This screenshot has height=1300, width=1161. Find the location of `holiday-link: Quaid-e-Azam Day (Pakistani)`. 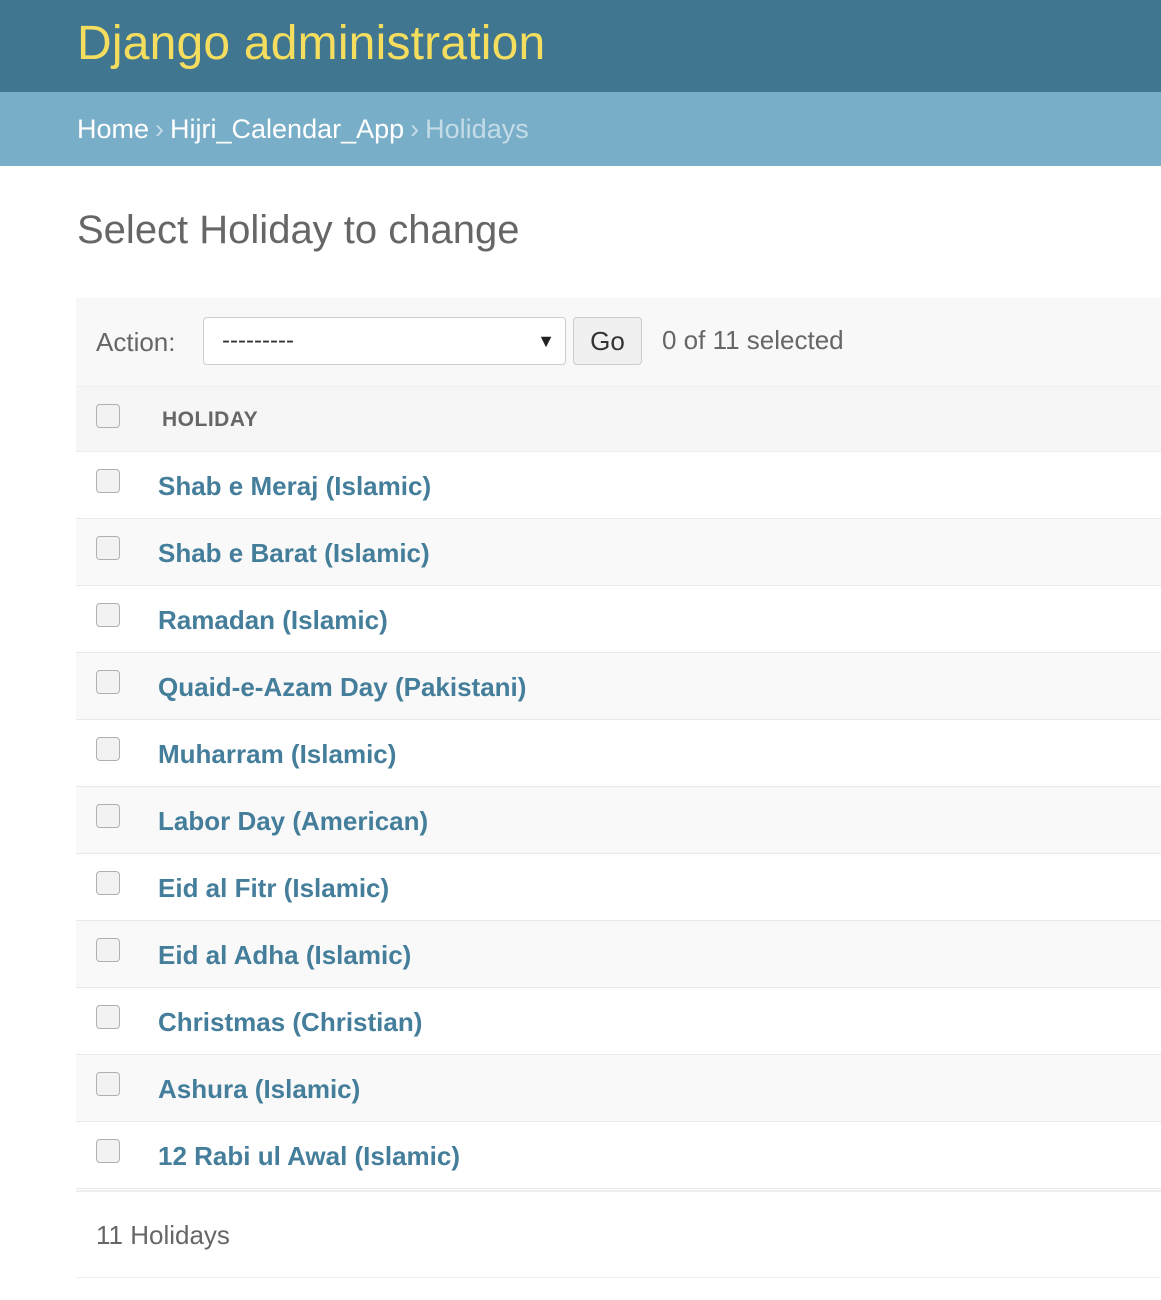

holiday-link: Quaid-e-Azam Day (Pakistani) is located at coordinates (342, 687).